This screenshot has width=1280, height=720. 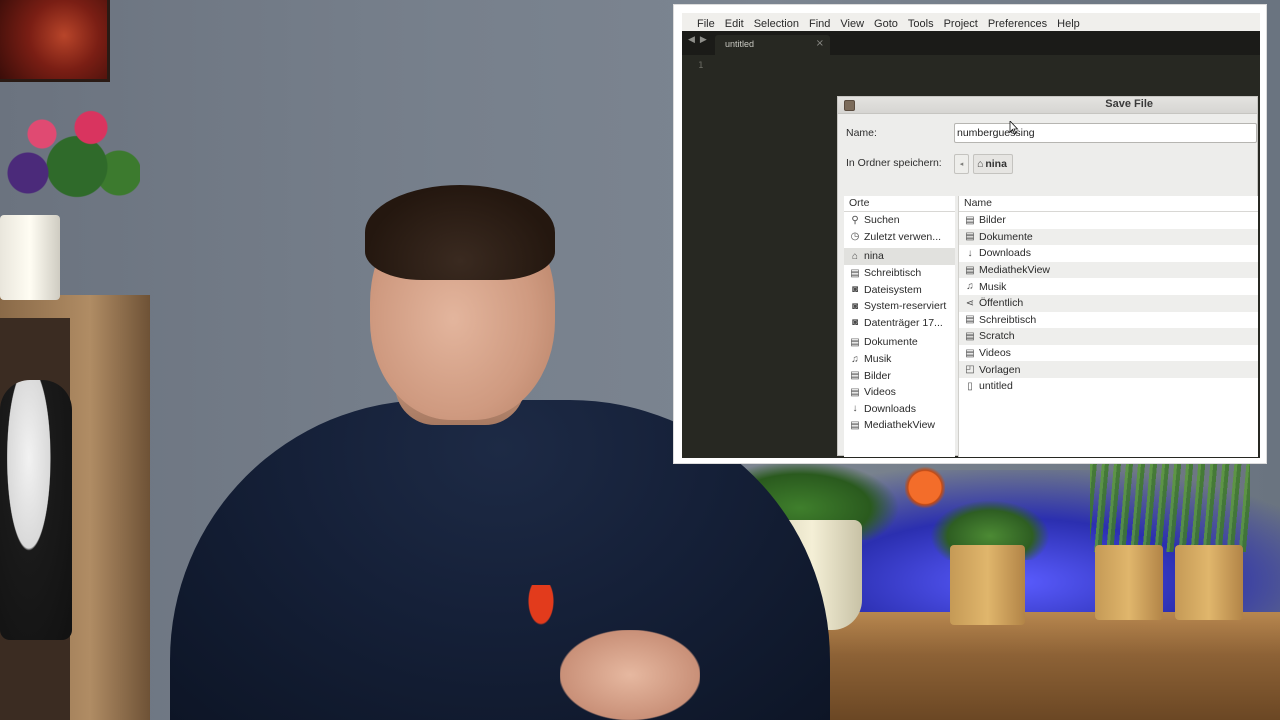 What do you see at coordinates (880, 392) in the screenshot?
I see `place-item-label: Videos` at bounding box center [880, 392].